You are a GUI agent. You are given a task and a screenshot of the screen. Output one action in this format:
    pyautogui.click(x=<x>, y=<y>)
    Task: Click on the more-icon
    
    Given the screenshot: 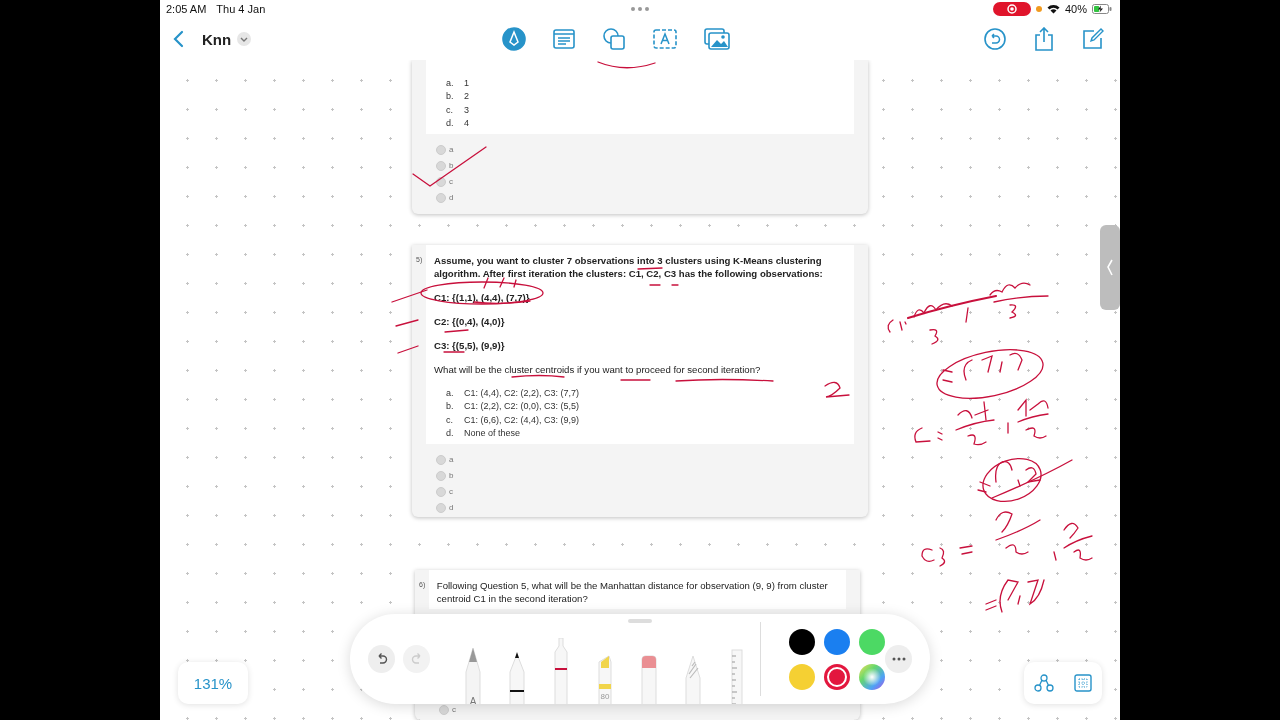 What is the action you would take?
    pyautogui.click(x=898, y=659)
    